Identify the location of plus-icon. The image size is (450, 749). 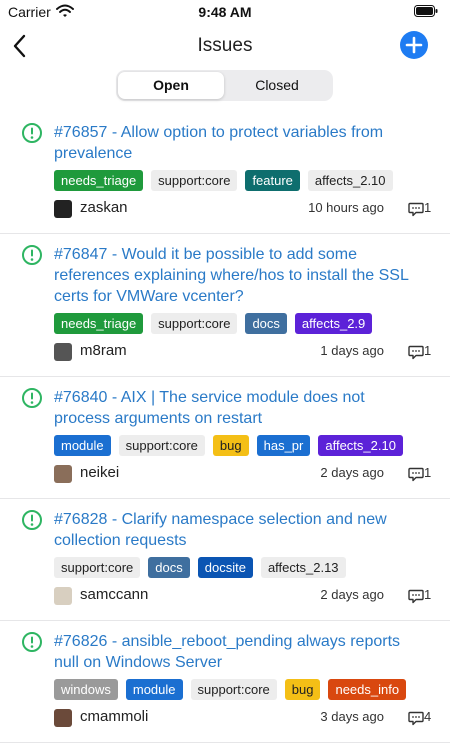
(414, 45).